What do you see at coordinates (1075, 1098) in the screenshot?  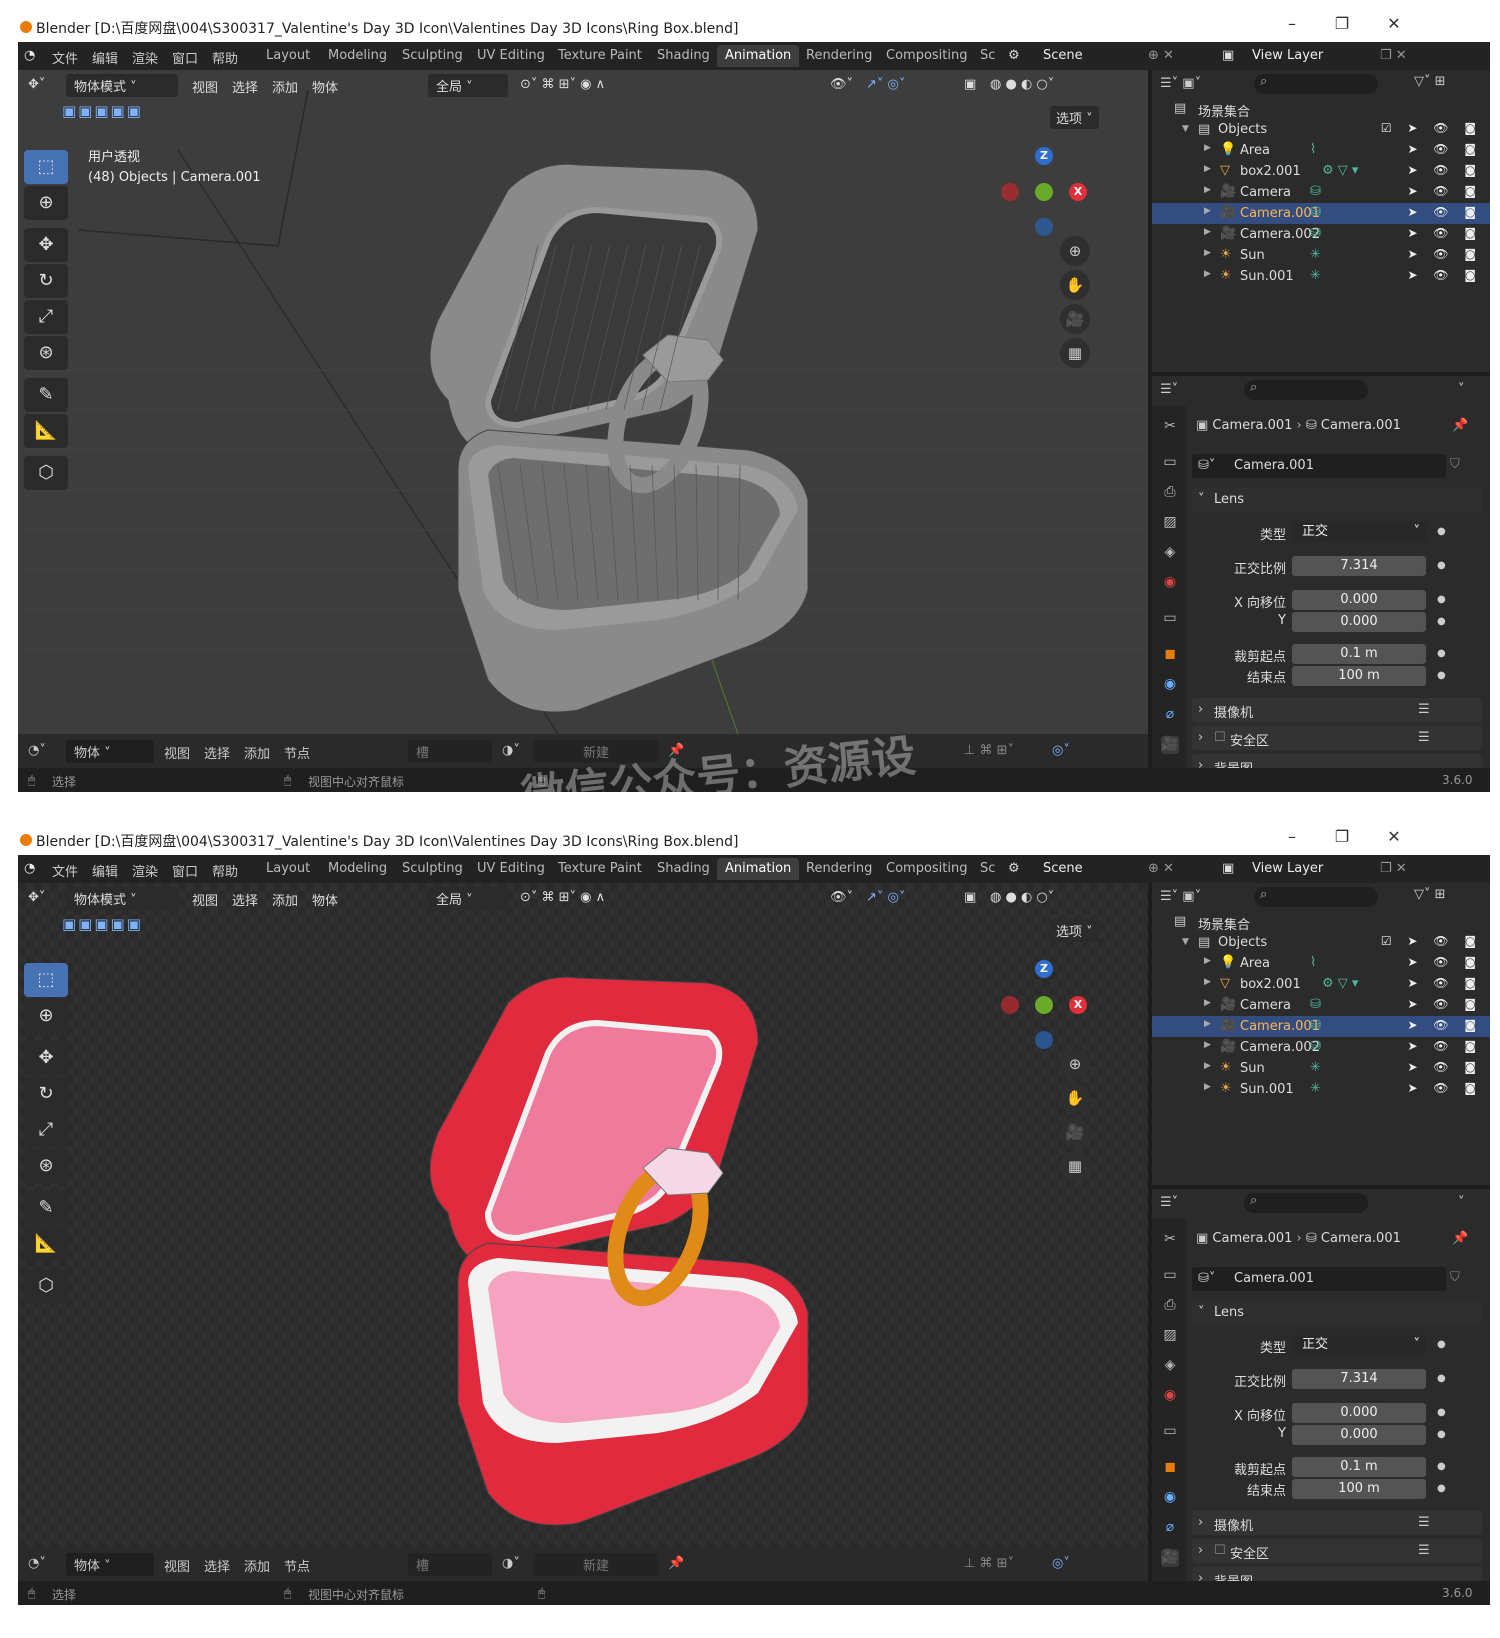 I see `pan-hand-icon: ✋` at bounding box center [1075, 1098].